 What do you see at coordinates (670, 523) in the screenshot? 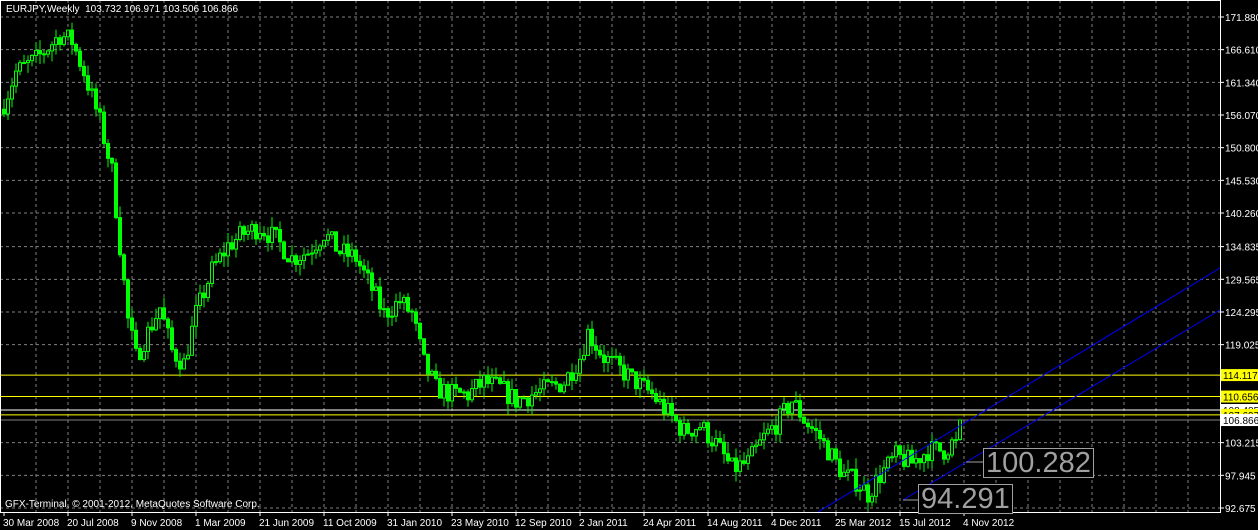
I see `x-tick-label: 24 Apr 2011` at bounding box center [670, 523].